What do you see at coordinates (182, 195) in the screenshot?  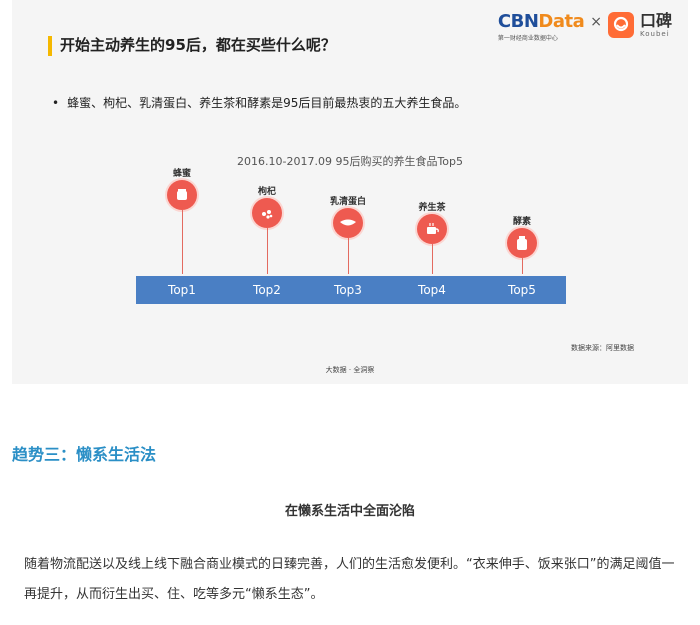 I see `honey-jar-icon` at bounding box center [182, 195].